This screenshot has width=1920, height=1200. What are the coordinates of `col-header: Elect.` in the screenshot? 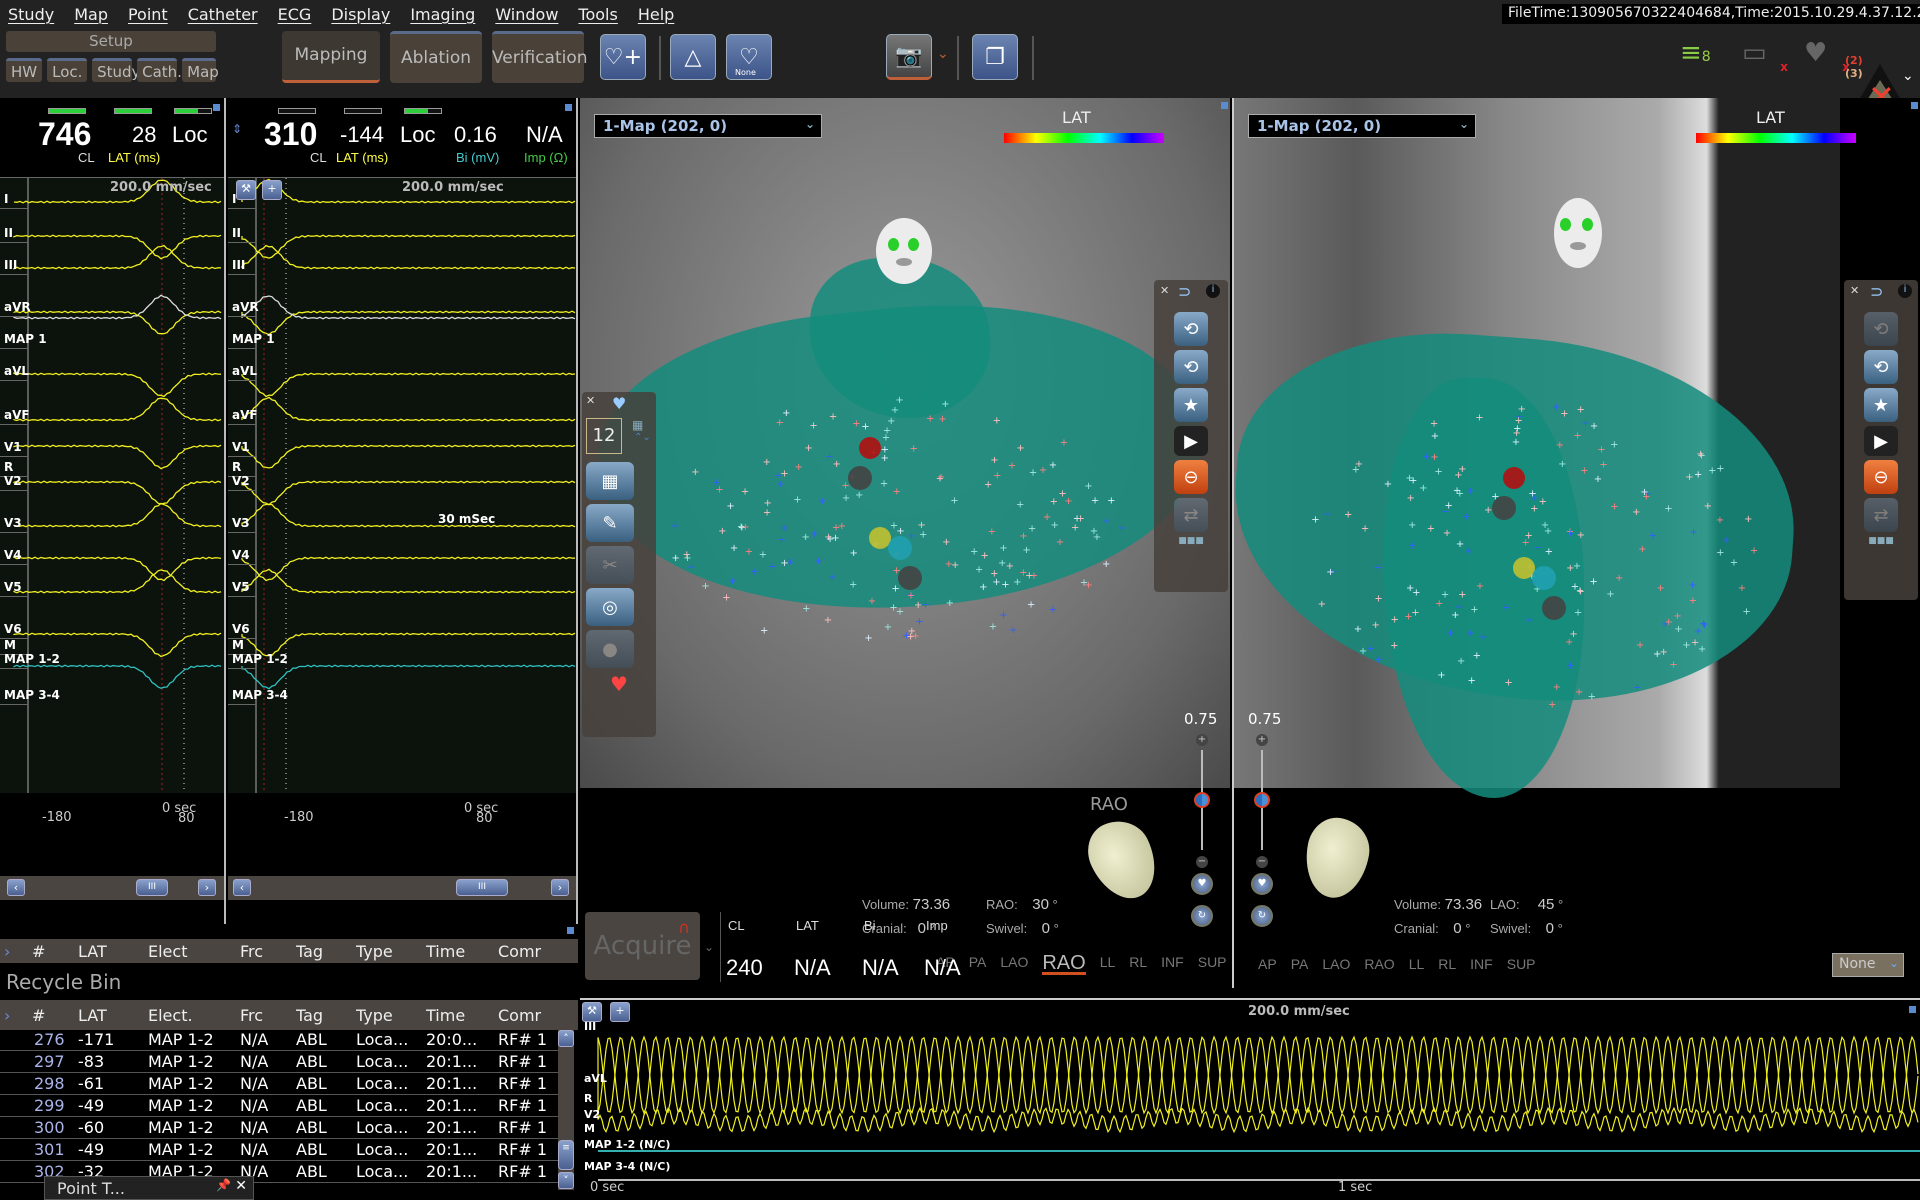 It's located at (194, 1015).